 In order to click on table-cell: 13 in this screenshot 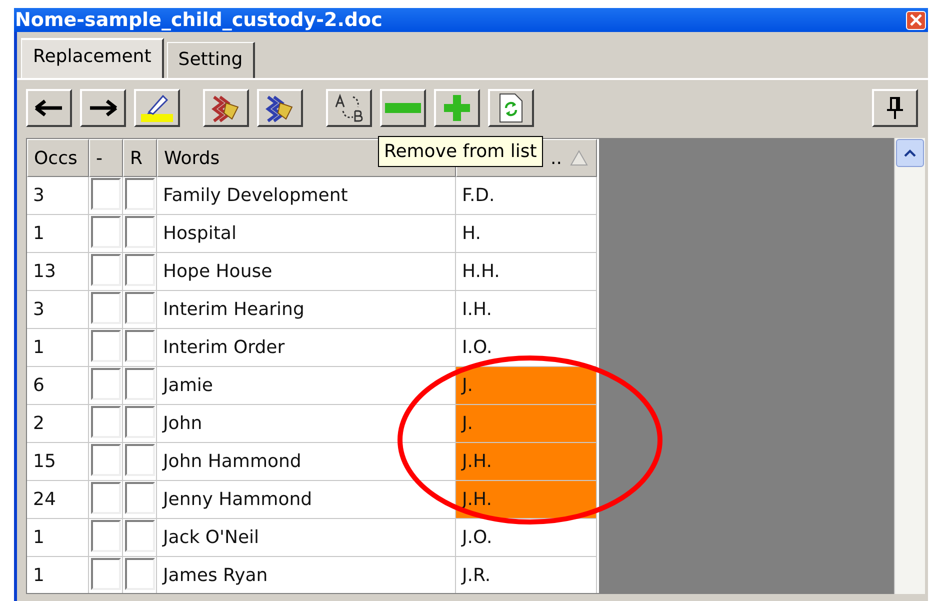, I will do `click(58, 272)`.